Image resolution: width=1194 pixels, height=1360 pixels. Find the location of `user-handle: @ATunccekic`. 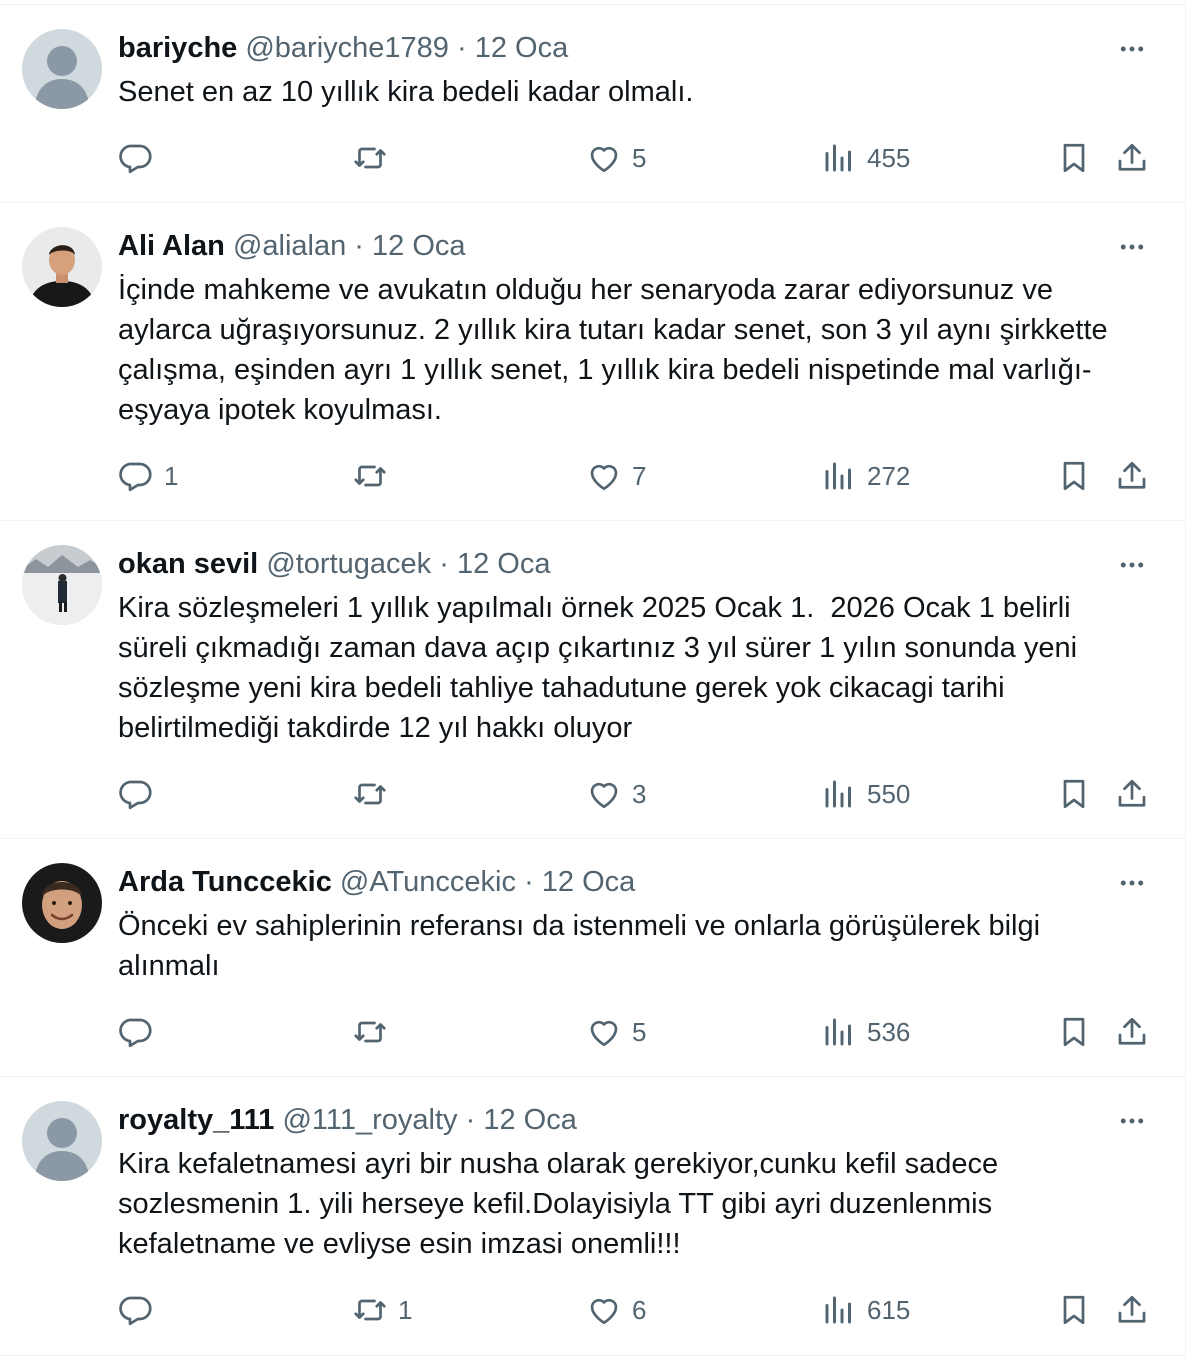

user-handle: @ATunccekic is located at coordinates (428, 882).